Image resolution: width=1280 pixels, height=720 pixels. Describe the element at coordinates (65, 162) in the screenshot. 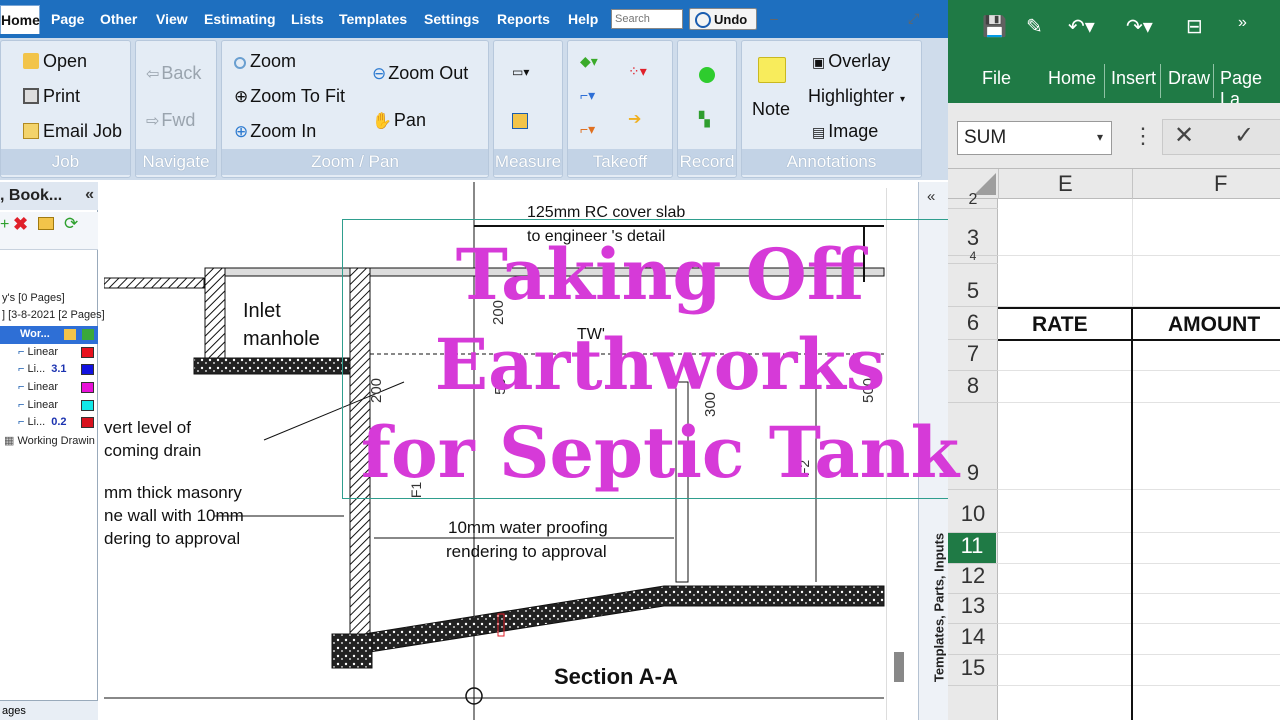

I see `group-label-job: Job` at that location.